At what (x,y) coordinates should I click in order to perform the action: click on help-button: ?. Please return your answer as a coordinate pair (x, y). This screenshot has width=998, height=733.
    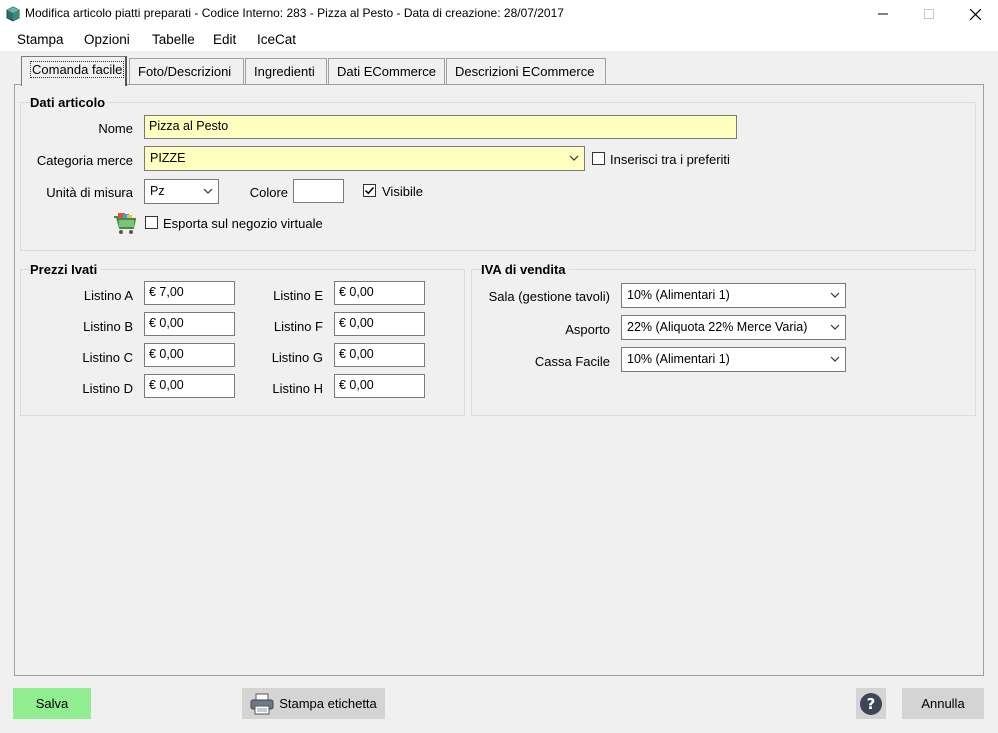
    Looking at the image, I should click on (871, 703).